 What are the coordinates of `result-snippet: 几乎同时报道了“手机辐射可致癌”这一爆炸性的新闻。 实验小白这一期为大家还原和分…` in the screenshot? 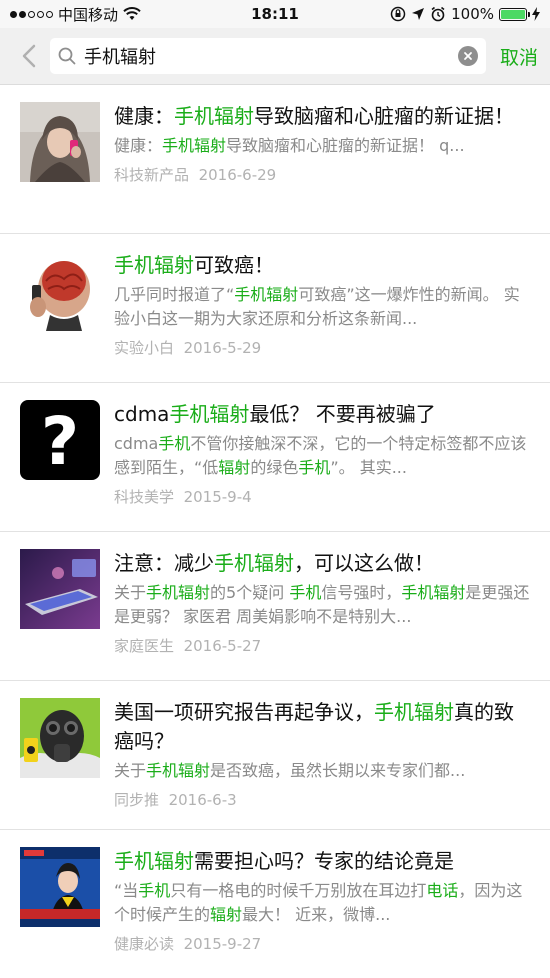 It's located at (317, 306).